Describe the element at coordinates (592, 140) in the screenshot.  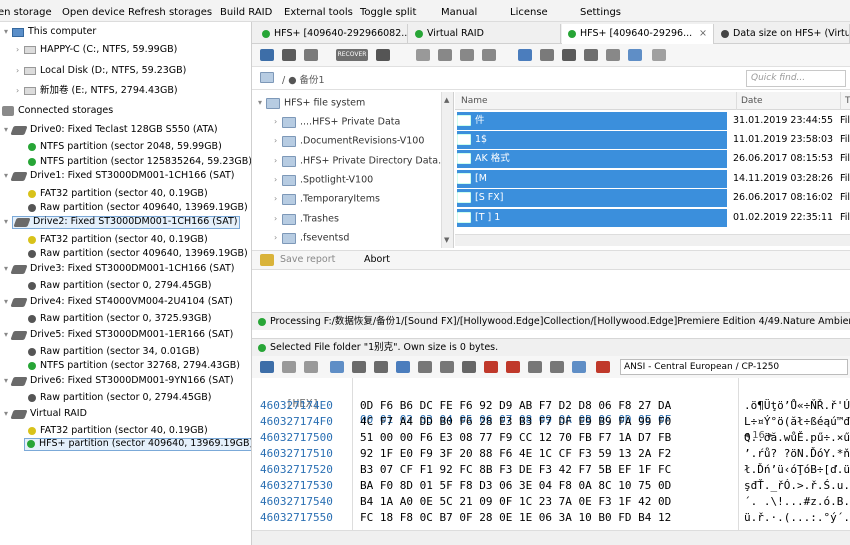
I see `list-item: 1$` at that location.